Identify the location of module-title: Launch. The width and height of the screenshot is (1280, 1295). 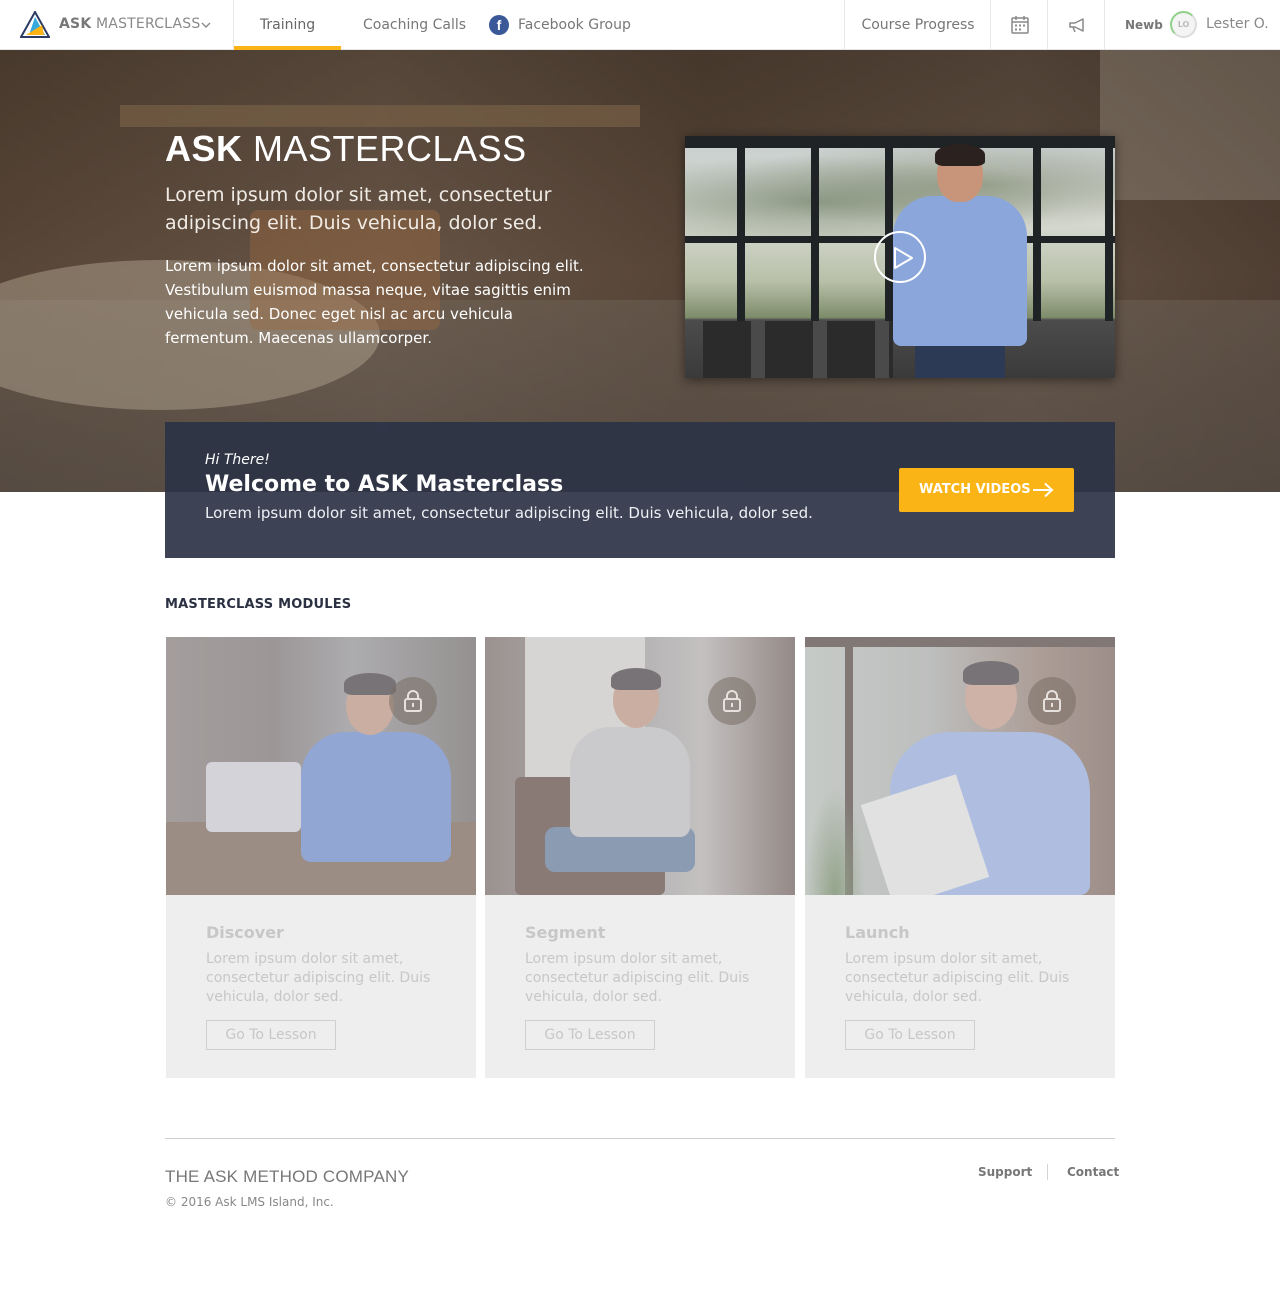
(877, 932).